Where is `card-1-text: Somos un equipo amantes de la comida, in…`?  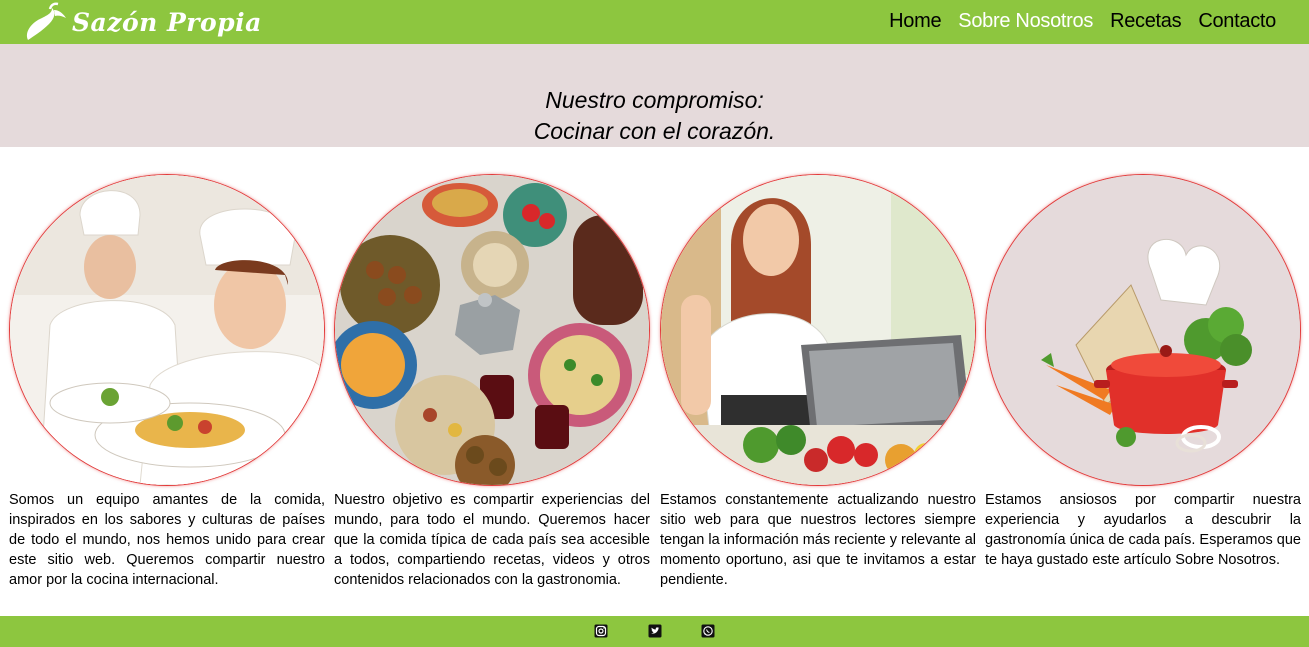 card-1-text: Somos un equipo amantes de la comida, in… is located at coordinates (167, 540).